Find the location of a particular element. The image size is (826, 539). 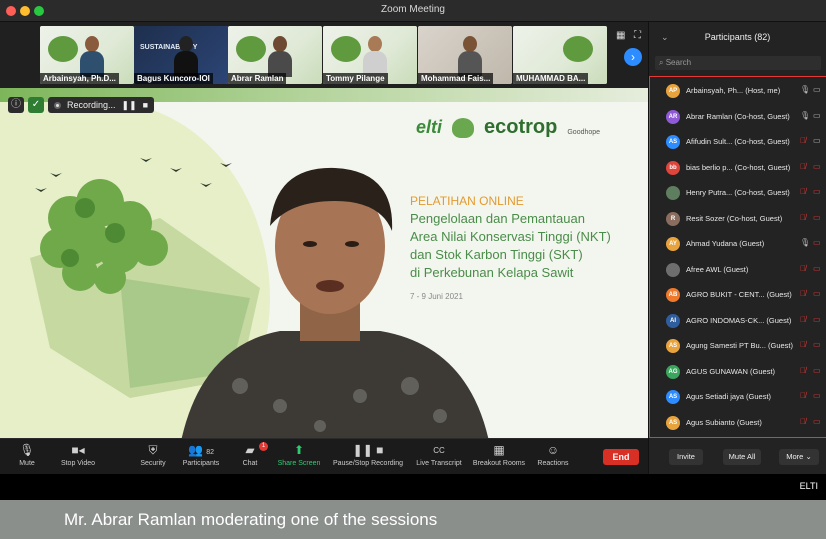

participant-name: Agung Samesti PT Bu... (Guest) is located at coordinates (739, 345).